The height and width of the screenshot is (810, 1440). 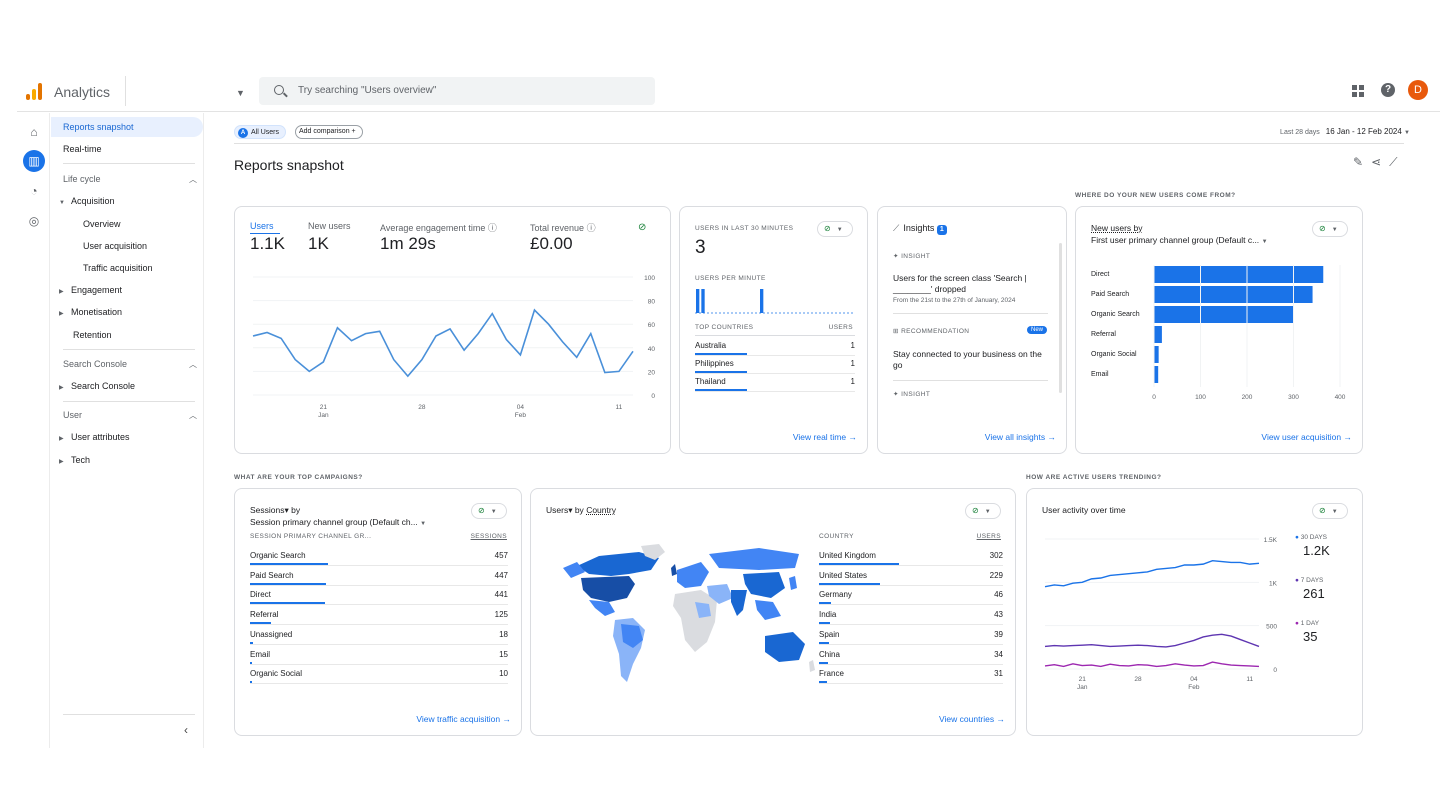 What do you see at coordinates (911, 555) in the screenshot?
I see `country-row: United Kingdom 302` at bounding box center [911, 555].